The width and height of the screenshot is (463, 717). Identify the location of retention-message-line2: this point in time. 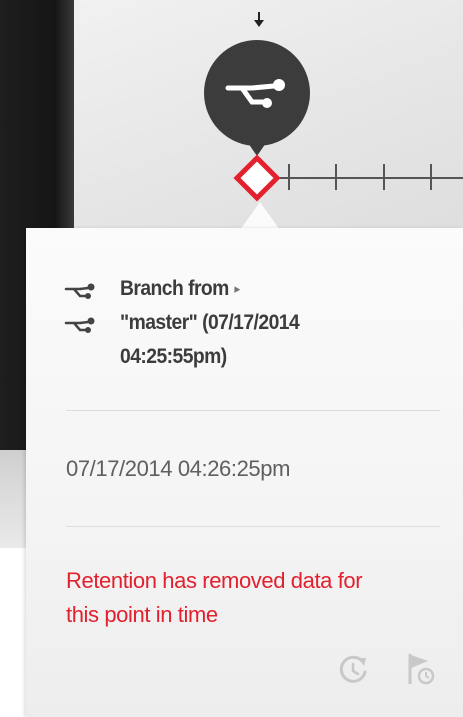
(142, 614).